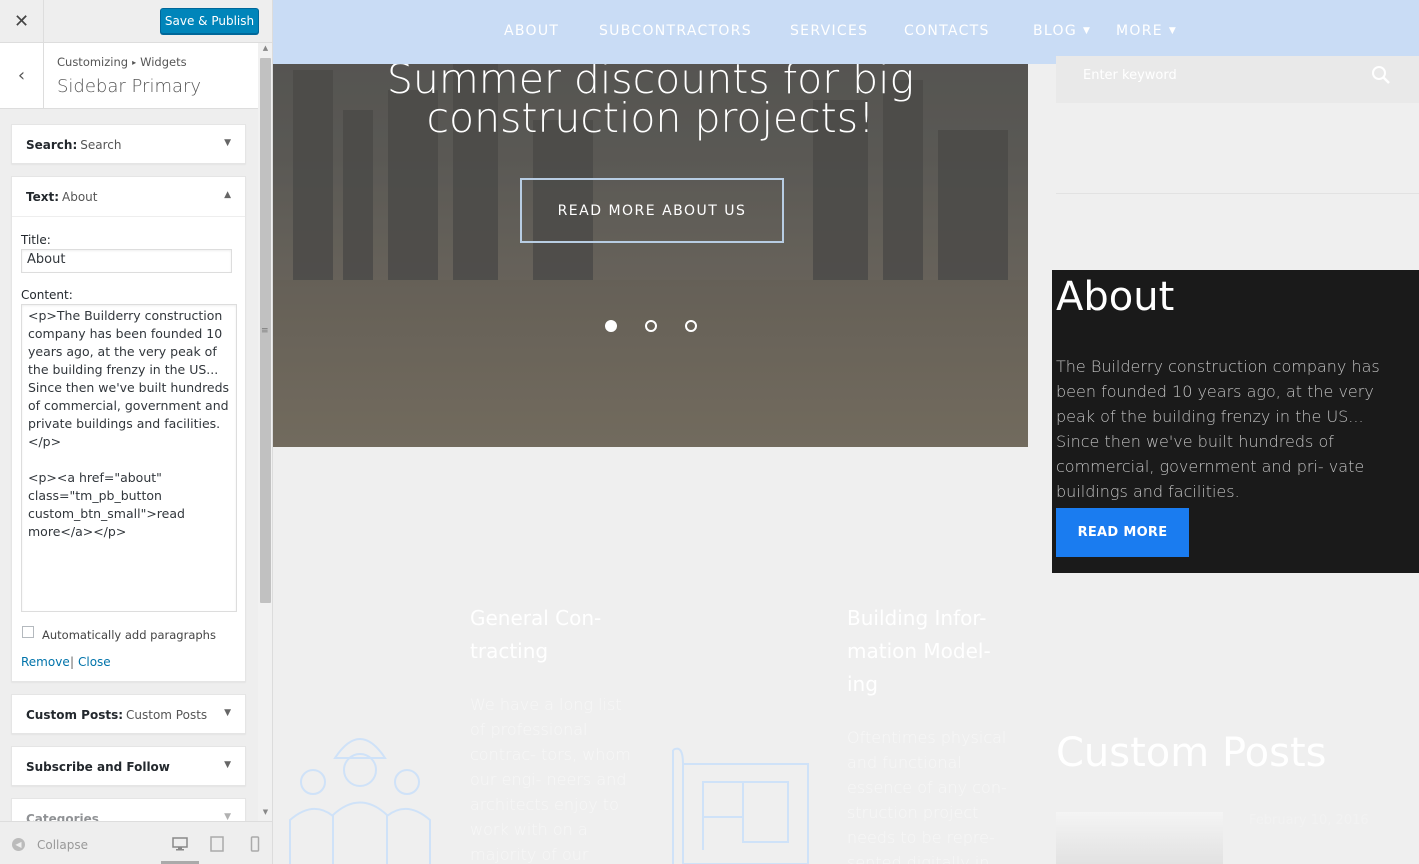 The height and width of the screenshot is (864, 1419). I want to click on widget-name-label: Search, so click(101, 145).